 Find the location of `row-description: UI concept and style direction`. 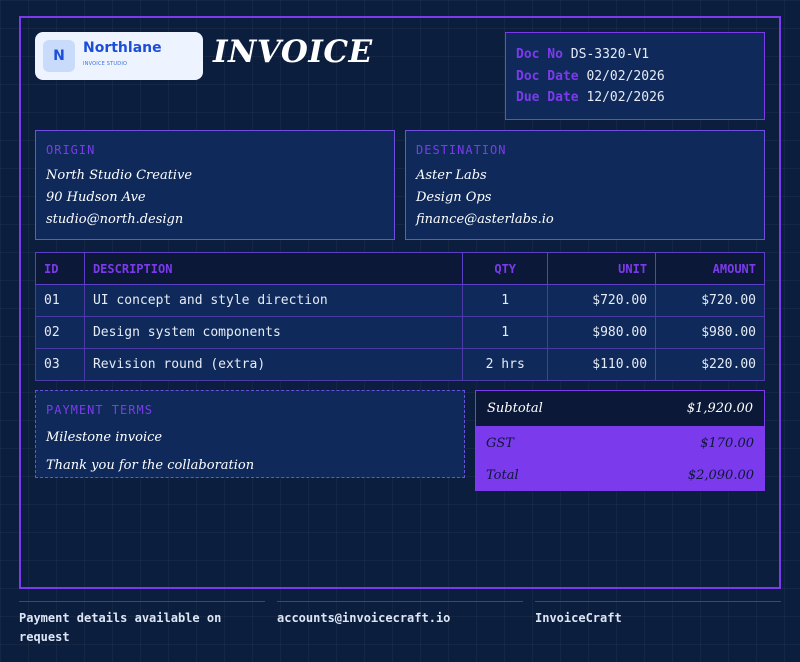

row-description: UI concept and style direction is located at coordinates (273, 300).